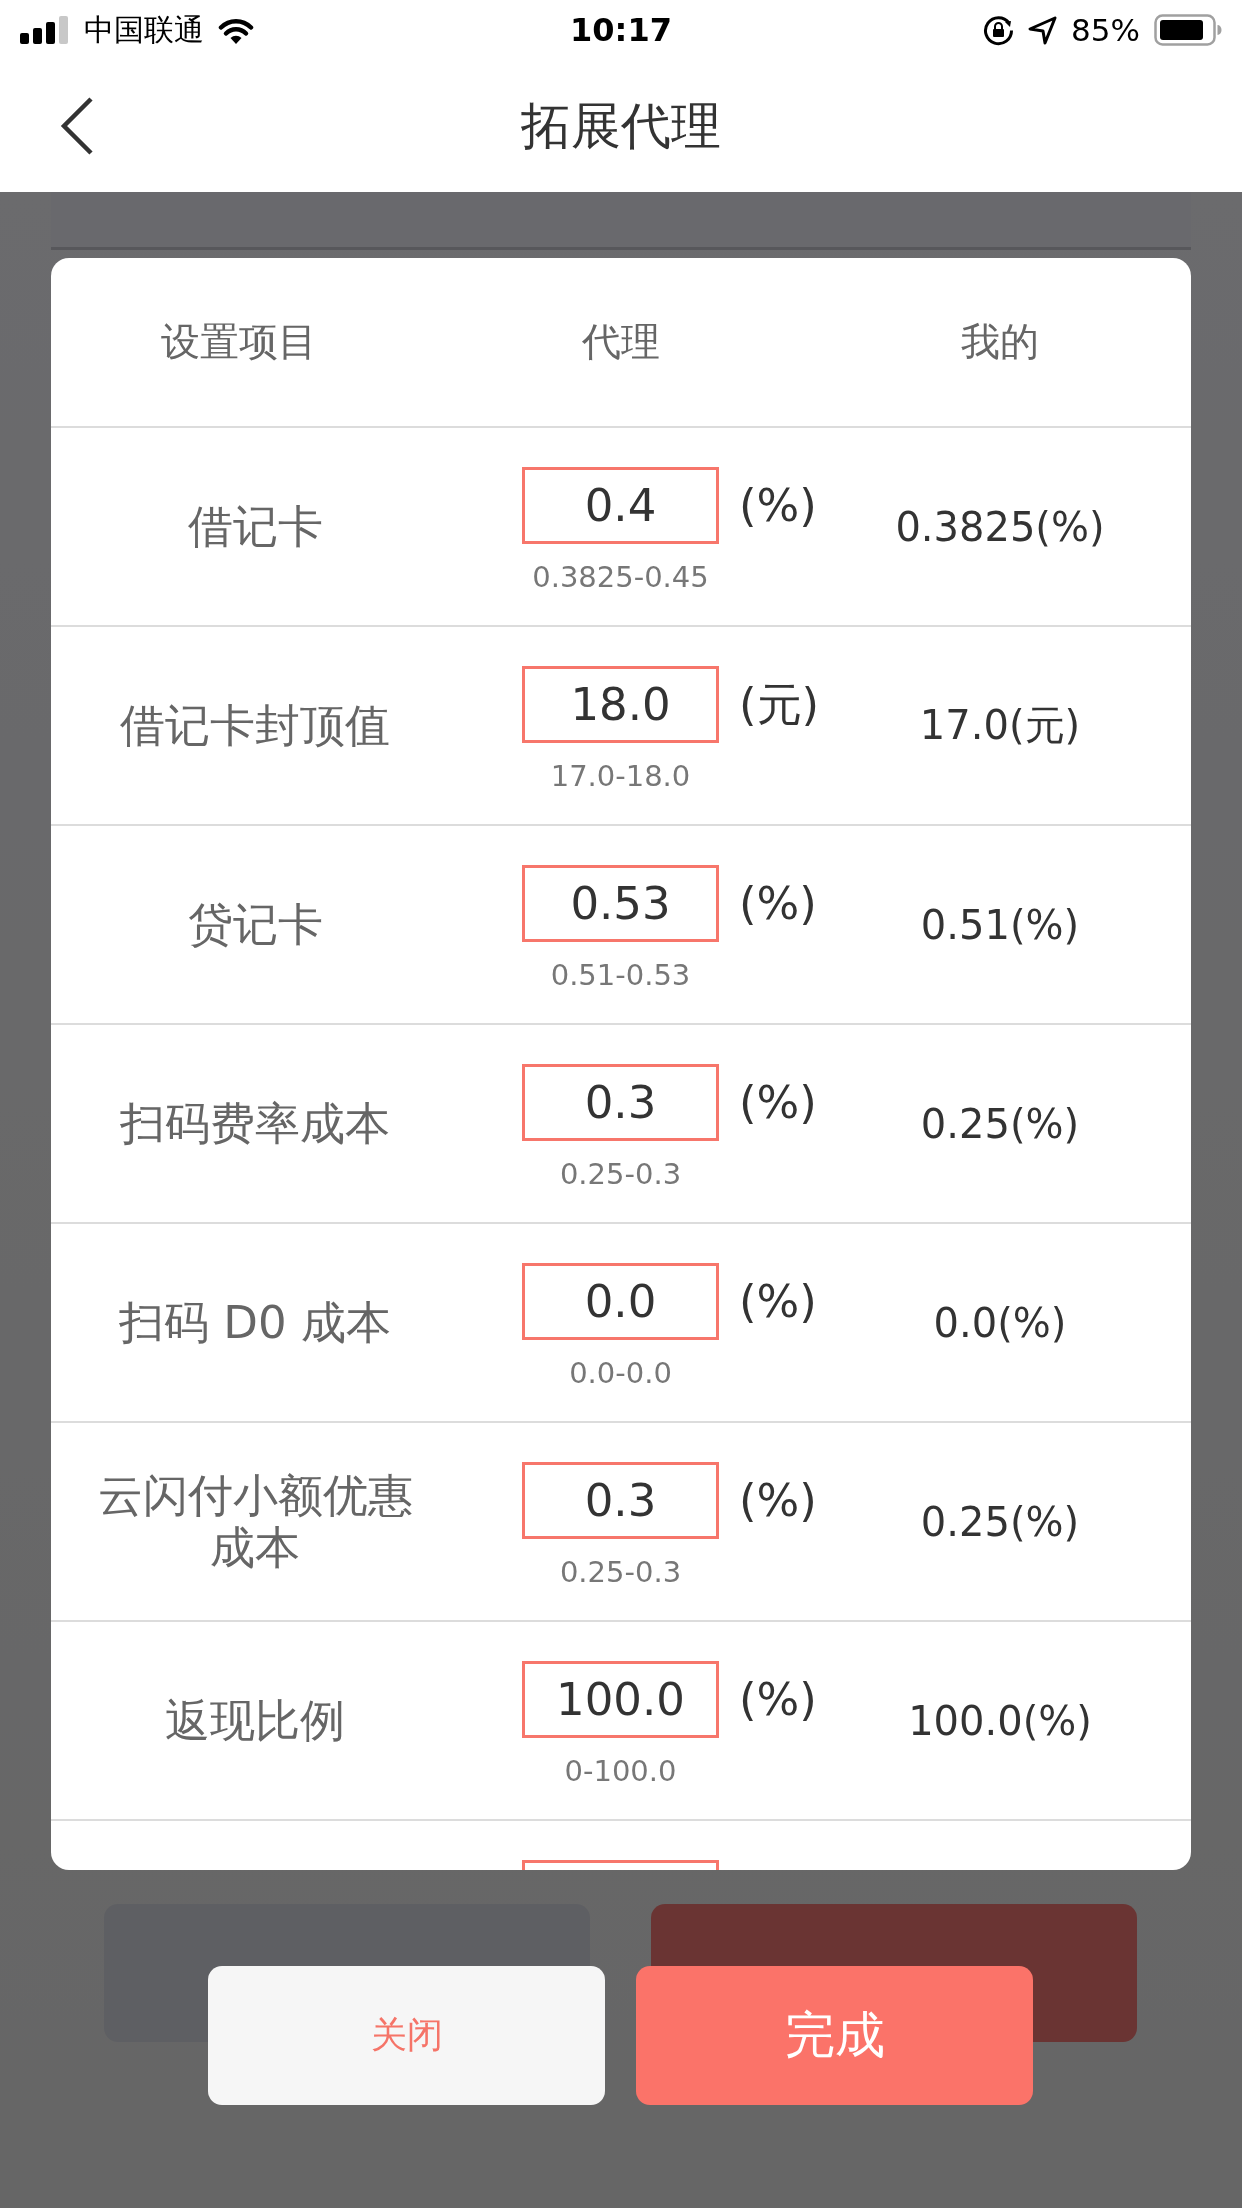 This screenshot has height=2208, width=1242. I want to click on my-value: 100.0(%), so click(1000, 1720).